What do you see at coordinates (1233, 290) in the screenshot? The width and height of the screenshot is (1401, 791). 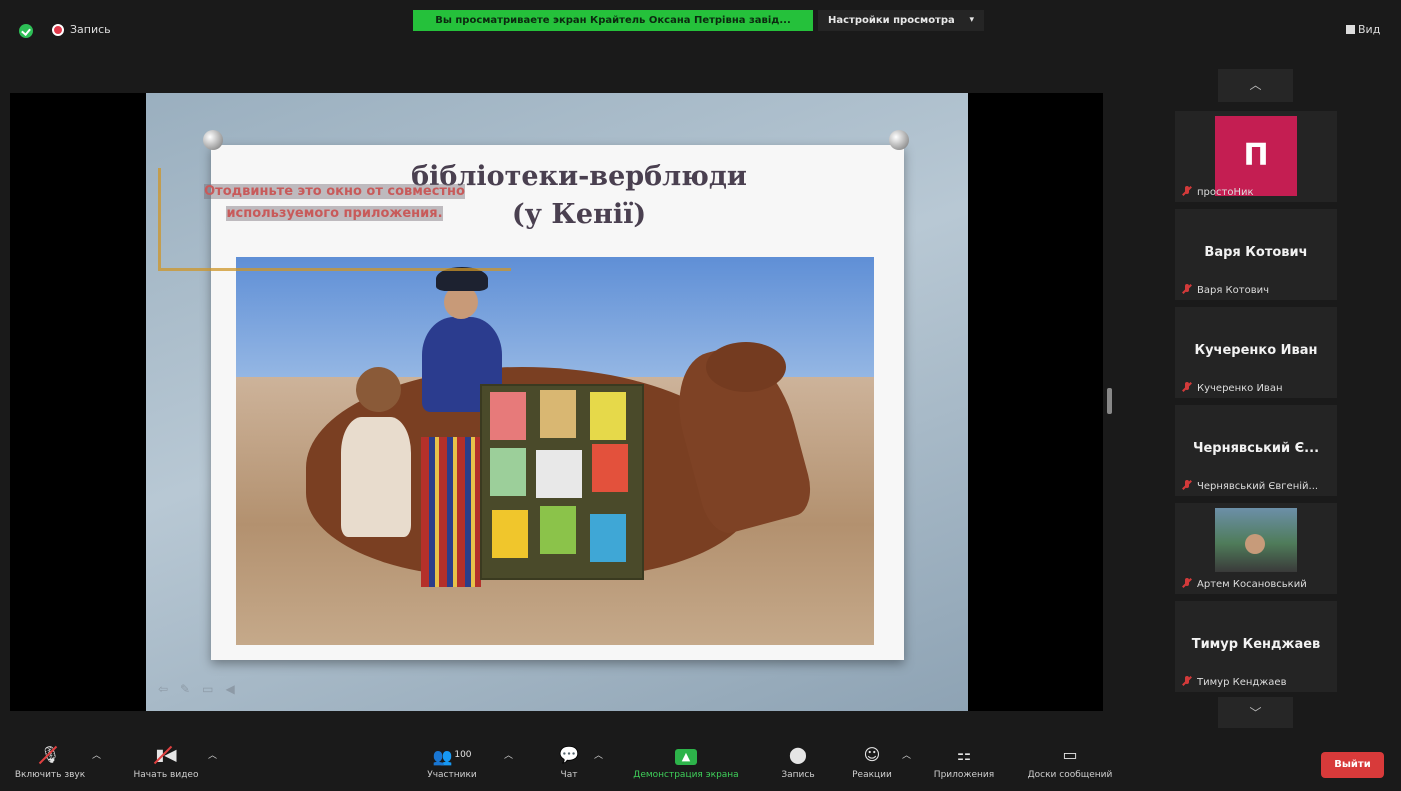 I see `participant-name: Варя Котович` at bounding box center [1233, 290].